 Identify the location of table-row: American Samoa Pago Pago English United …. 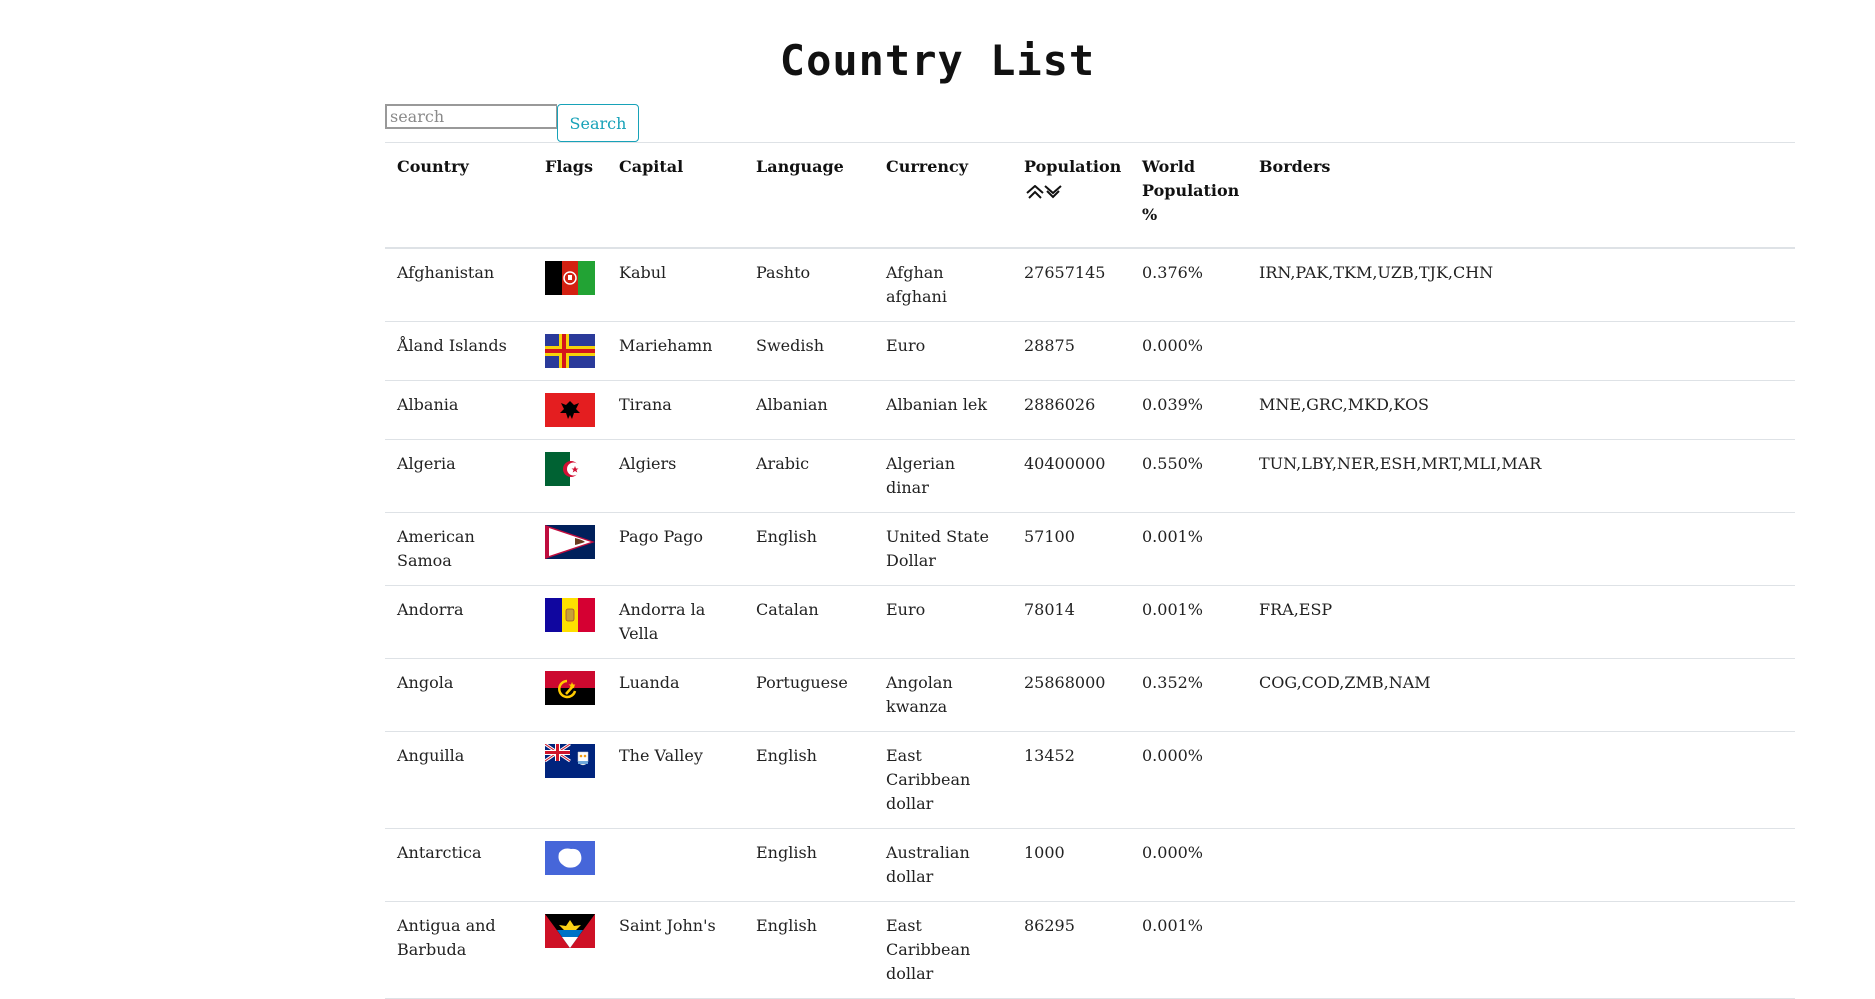
(1090, 549).